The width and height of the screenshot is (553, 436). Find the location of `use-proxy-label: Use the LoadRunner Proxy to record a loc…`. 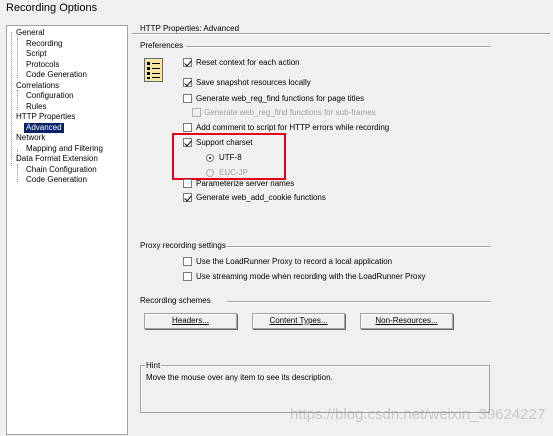

use-proxy-label: Use the LoadRunner Proxy to record a loc… is located at coordinates (294, 261).